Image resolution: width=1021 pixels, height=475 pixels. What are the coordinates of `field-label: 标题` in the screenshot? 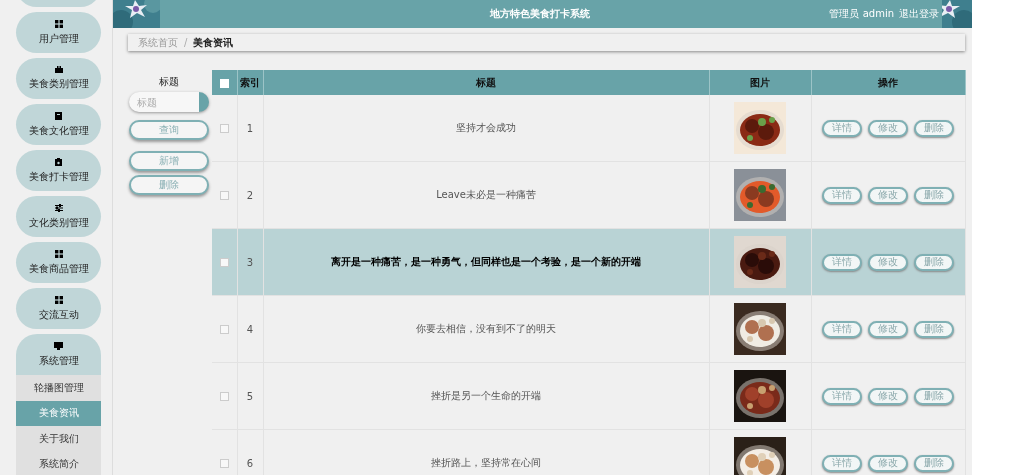 It's located at (169, 82).